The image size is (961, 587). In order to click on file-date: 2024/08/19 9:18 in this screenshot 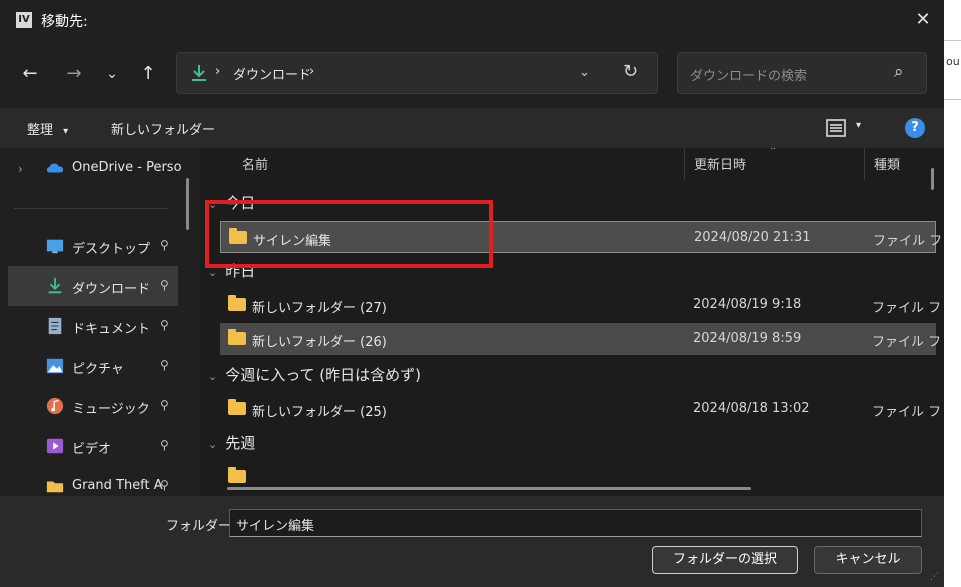, I will do `click(747, 304)`.